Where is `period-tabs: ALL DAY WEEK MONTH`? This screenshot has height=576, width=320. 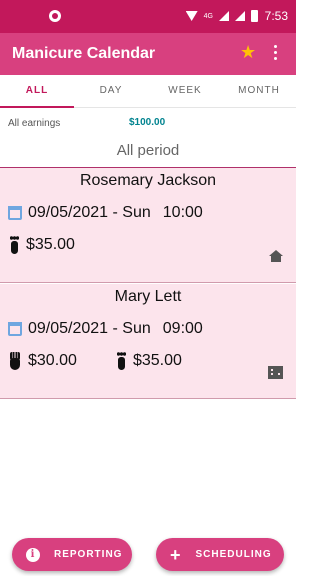
period-tabs: ALL DAY WEEK MONTH is located at coordinates (148, 91).